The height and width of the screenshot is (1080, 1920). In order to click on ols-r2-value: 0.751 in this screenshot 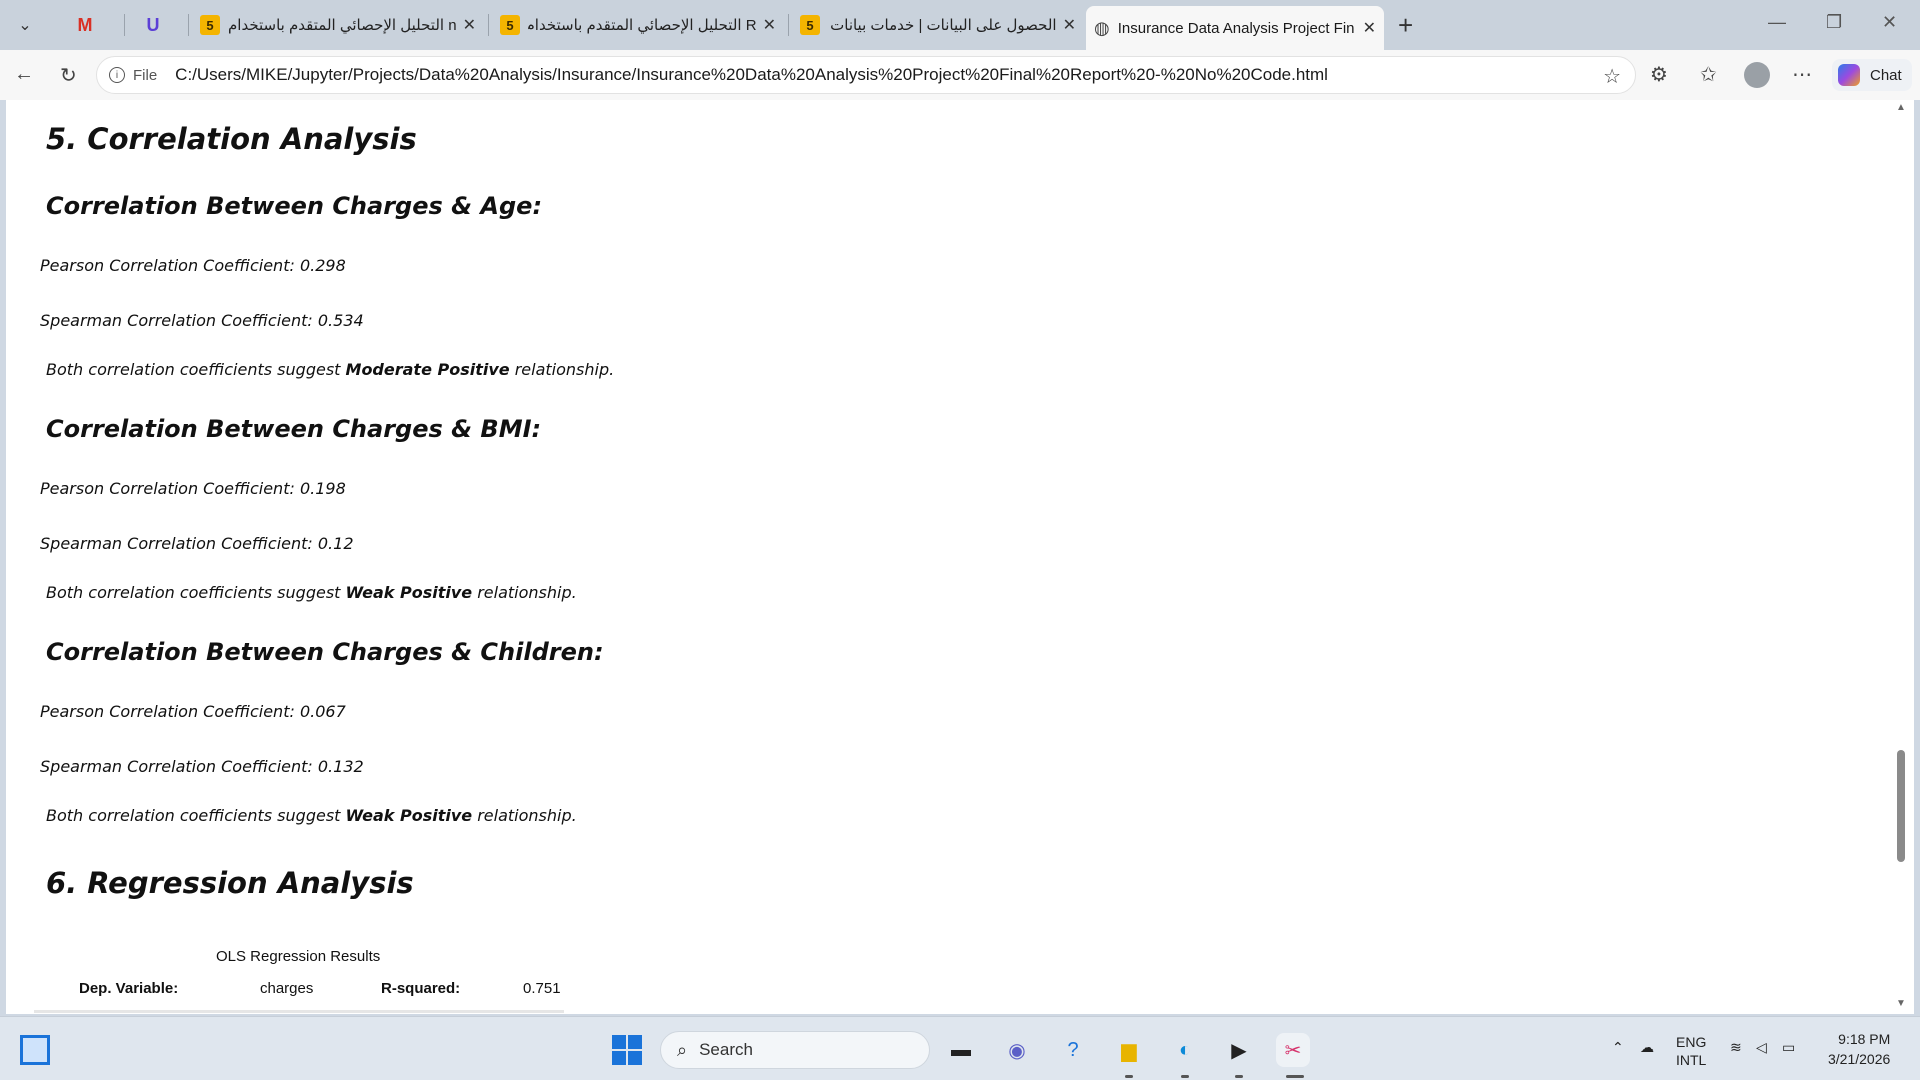, I will do `click(542, 988)`.